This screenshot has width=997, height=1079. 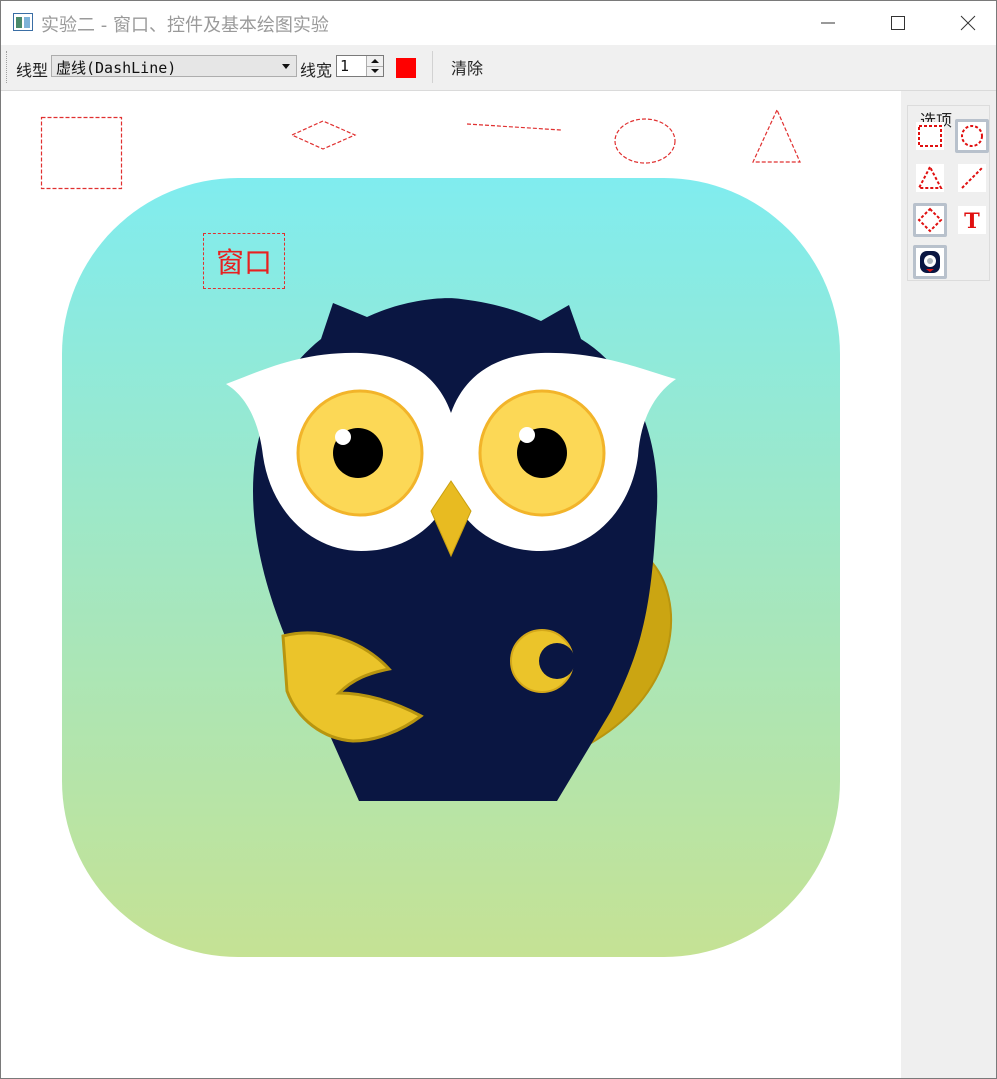 I want to click on owl-eye-shine-right, so click(x=527, y=435).